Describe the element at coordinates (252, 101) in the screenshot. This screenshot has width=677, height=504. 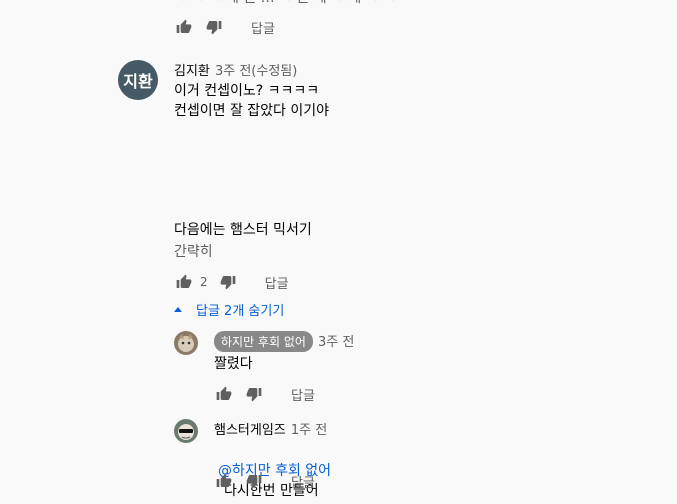
I see `comment-text: 이거 컨셉이노? ㅋㅋㅋㅋ 컨셉이면 잘 잡았다 이기야` at that location.